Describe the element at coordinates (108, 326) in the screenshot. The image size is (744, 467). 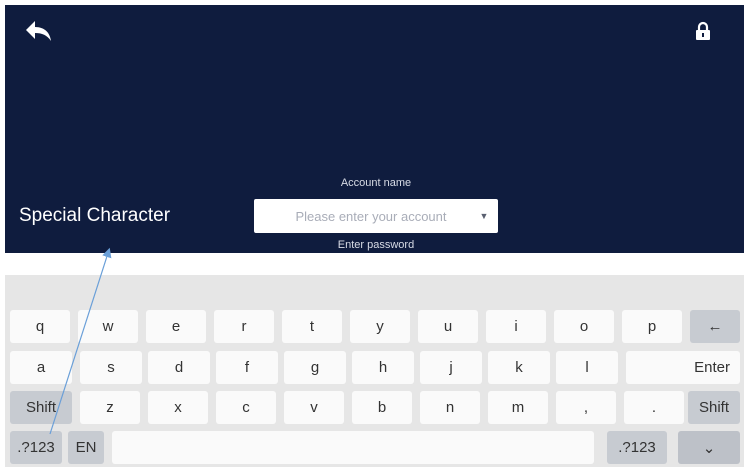
I see `key-w: w` at that location.